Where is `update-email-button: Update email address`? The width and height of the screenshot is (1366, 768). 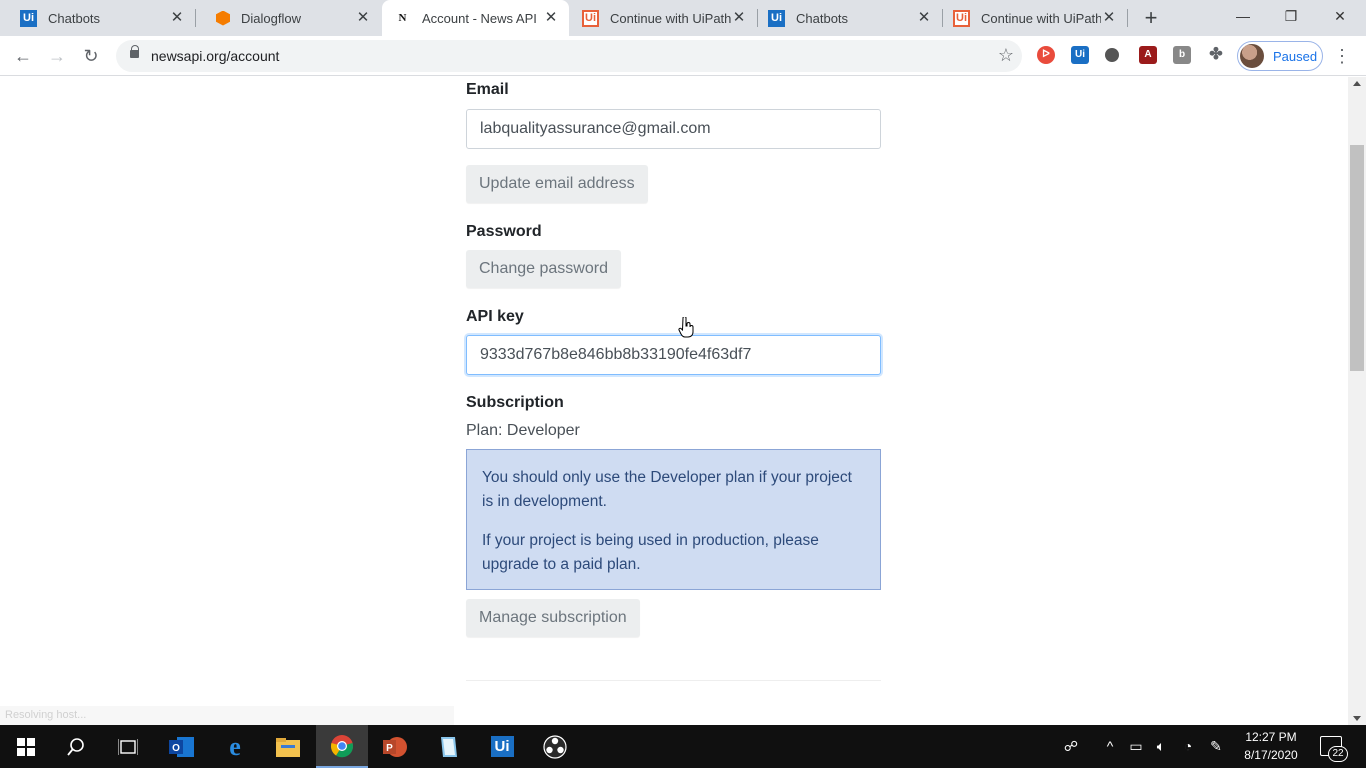
update-email-button: Update email address is located at coordinates (557, 184).